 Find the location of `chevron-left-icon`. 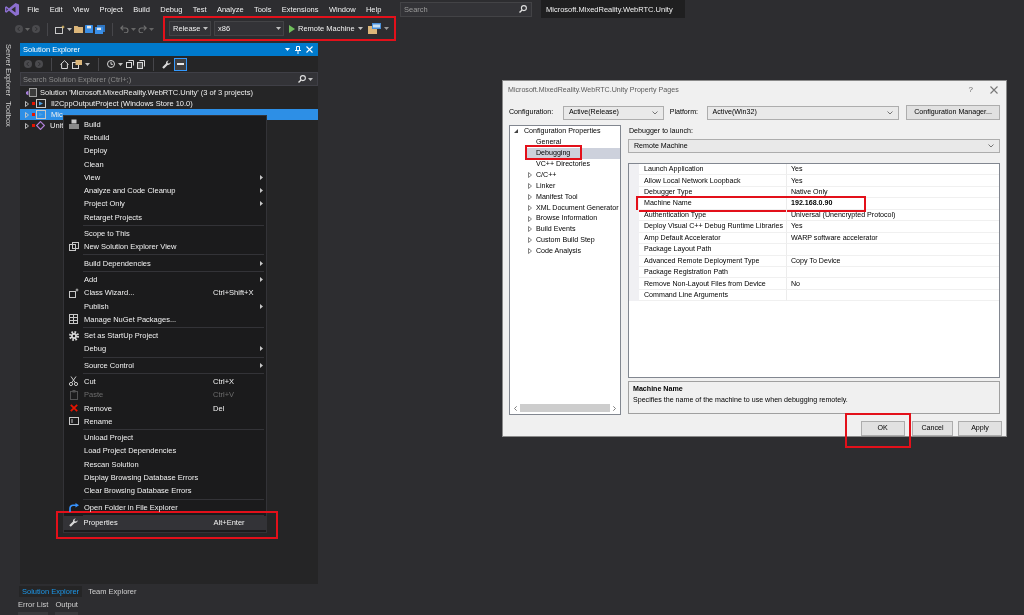

chevron-left-icon is located at coordinates (515, 408).